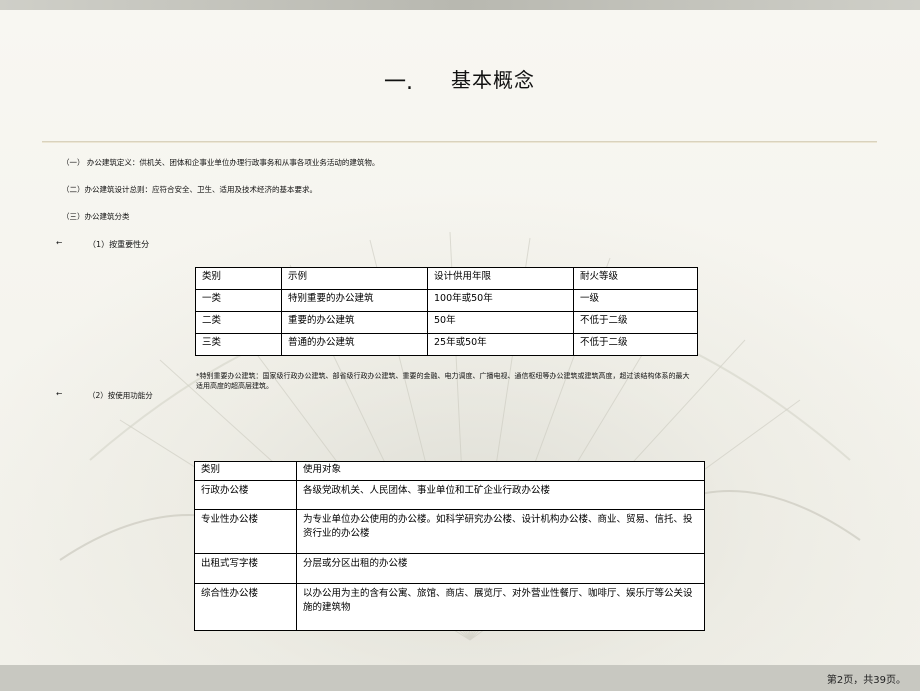 The width and height of the screenshot is (920, 691). What do you see at coordinates (500, 344) in the screenshot?
I see `table-cell: 25年或50年` at bounding box center [500, 344].